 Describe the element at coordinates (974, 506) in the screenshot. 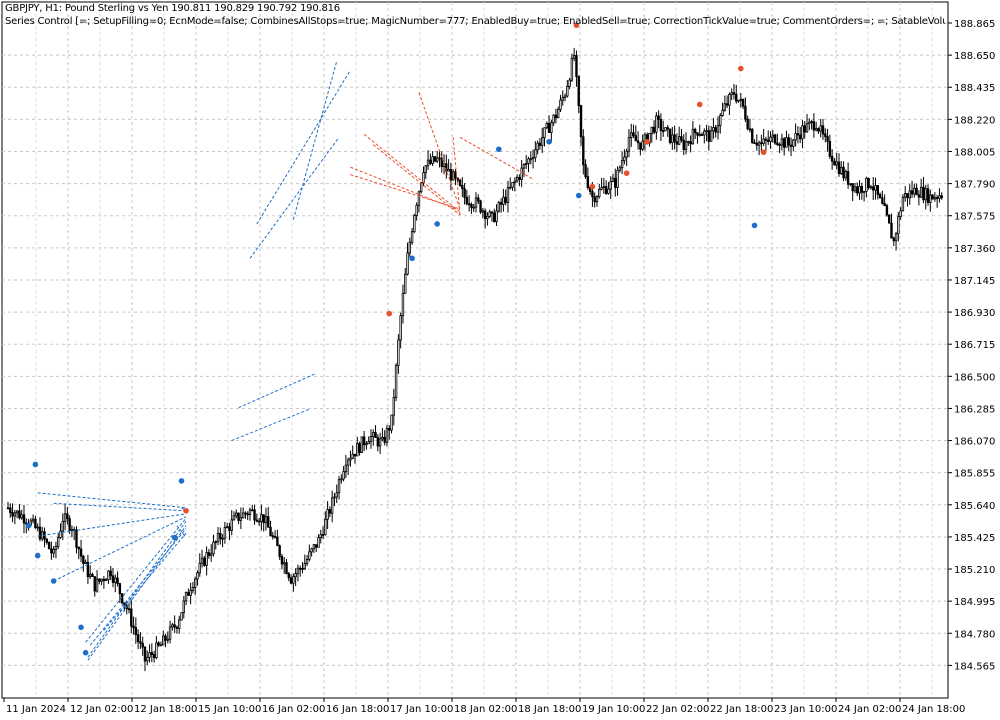

I see `price-label: 185.640` at that location.